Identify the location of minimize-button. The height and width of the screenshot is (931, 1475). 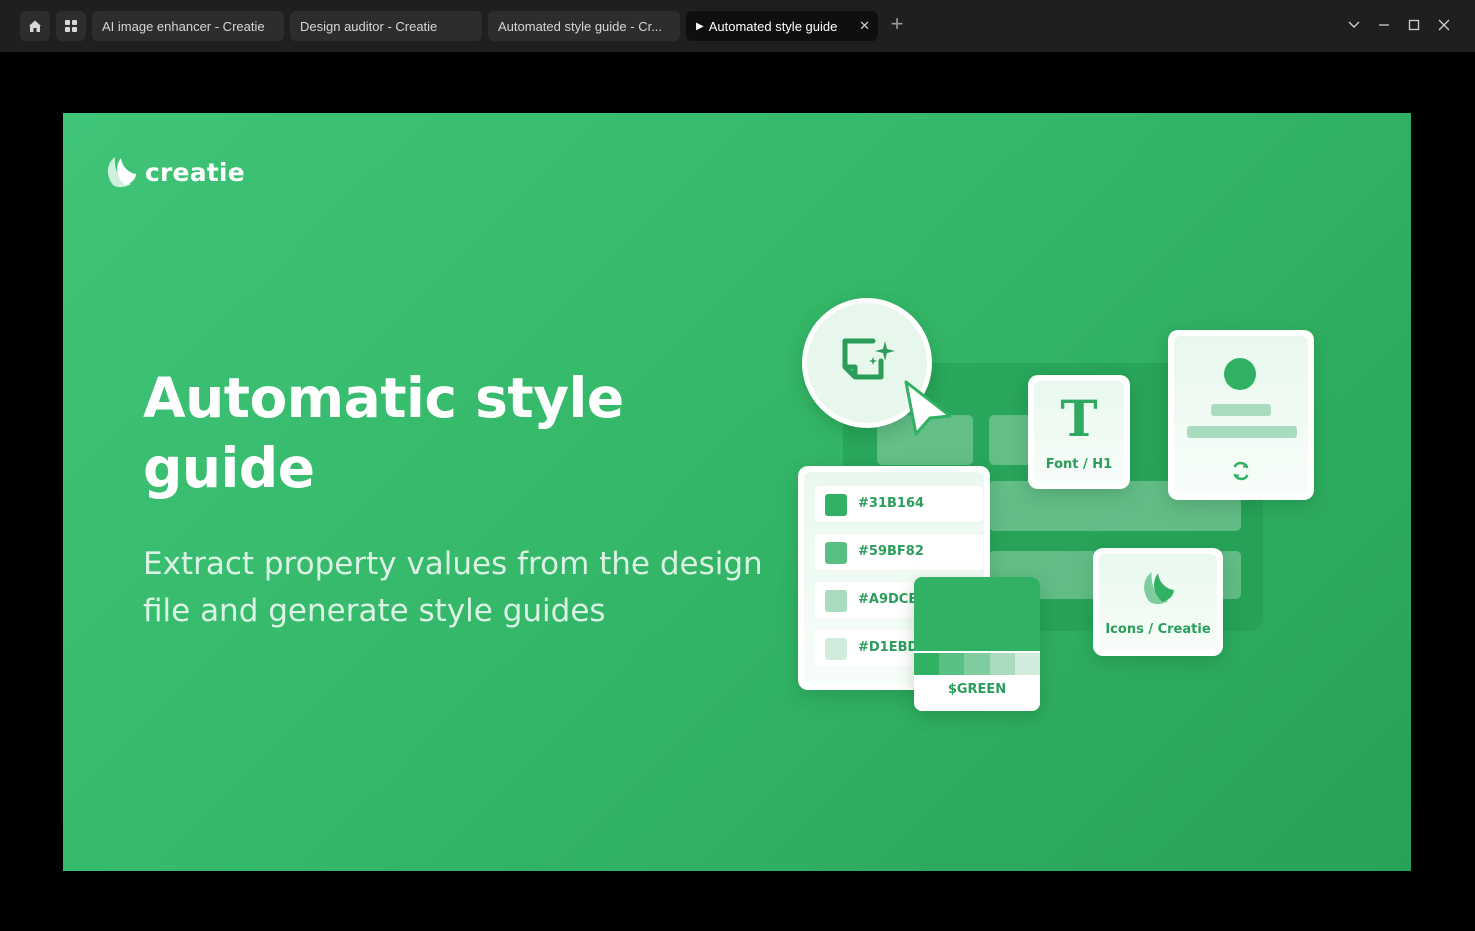
(1384, 25).